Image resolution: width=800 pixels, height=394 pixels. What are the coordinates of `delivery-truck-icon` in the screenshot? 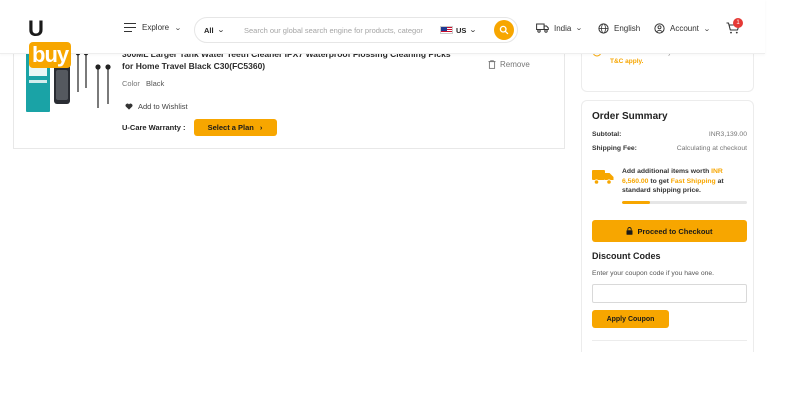 It's located at (603, 177).